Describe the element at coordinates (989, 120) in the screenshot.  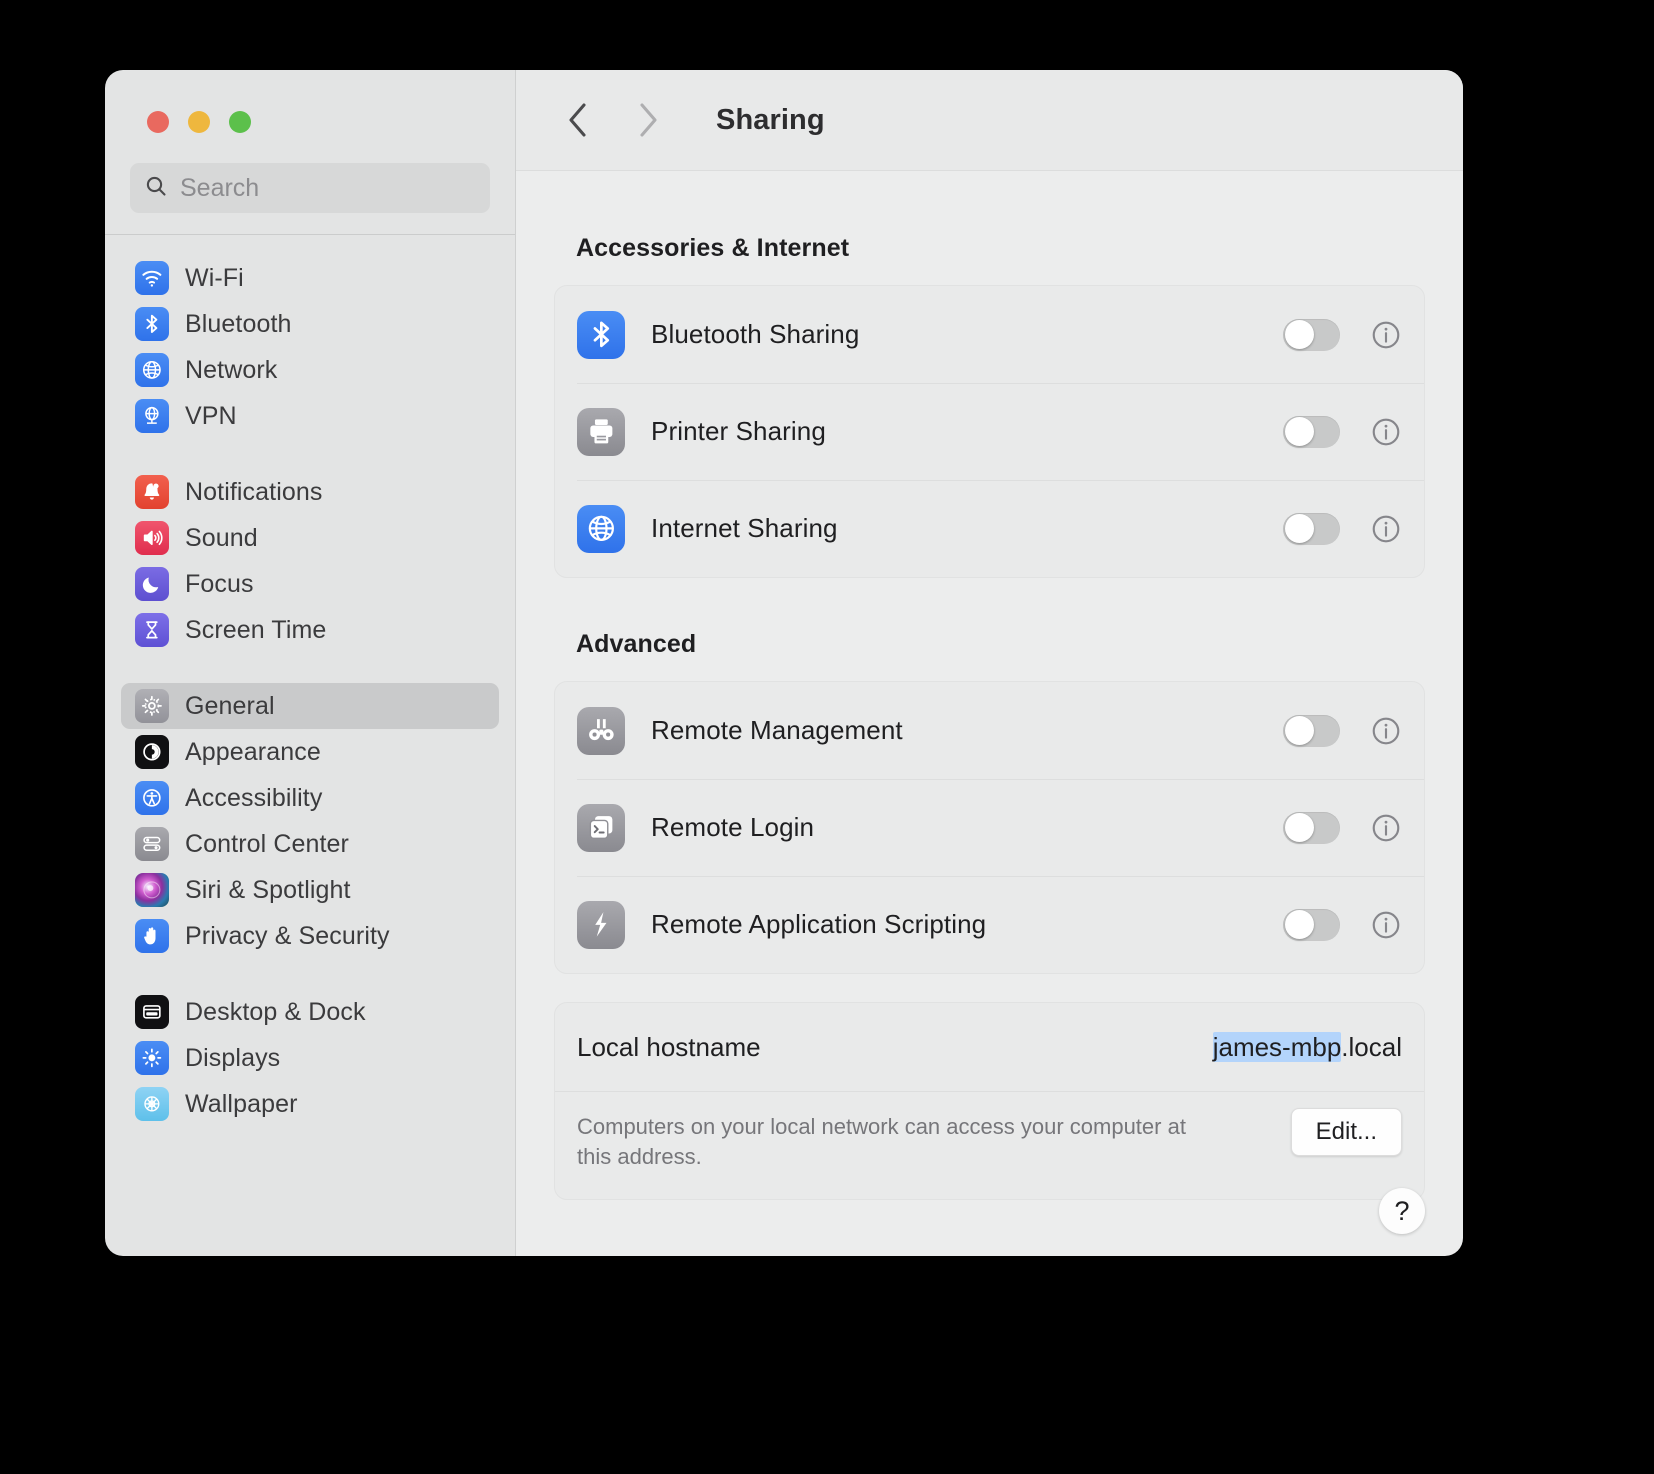
I see `toolbar: Sharing` at that location.